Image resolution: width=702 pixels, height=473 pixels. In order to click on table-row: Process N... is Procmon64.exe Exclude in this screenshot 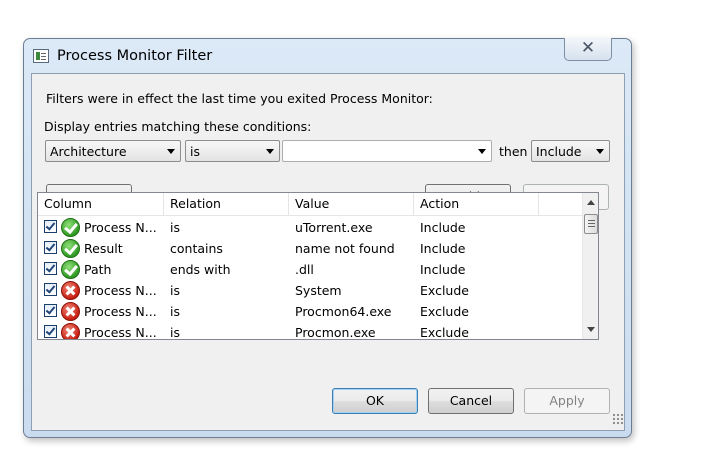, I will do `click(310, 311)`.